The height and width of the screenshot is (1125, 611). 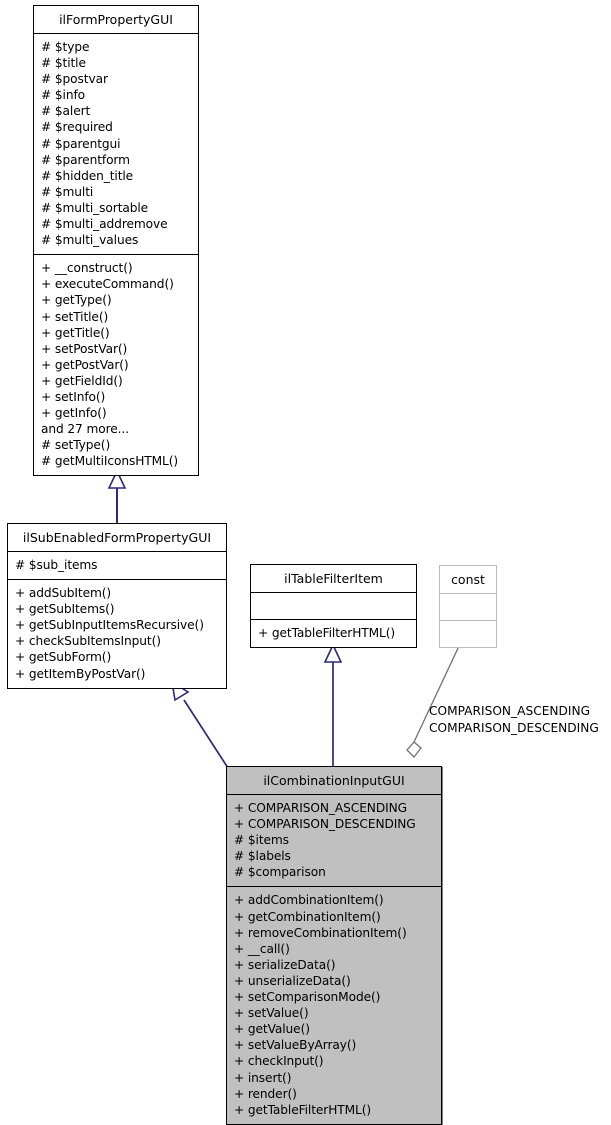 I want to click on method-row: + addCombinationItem(), so click(x=309, y=900).